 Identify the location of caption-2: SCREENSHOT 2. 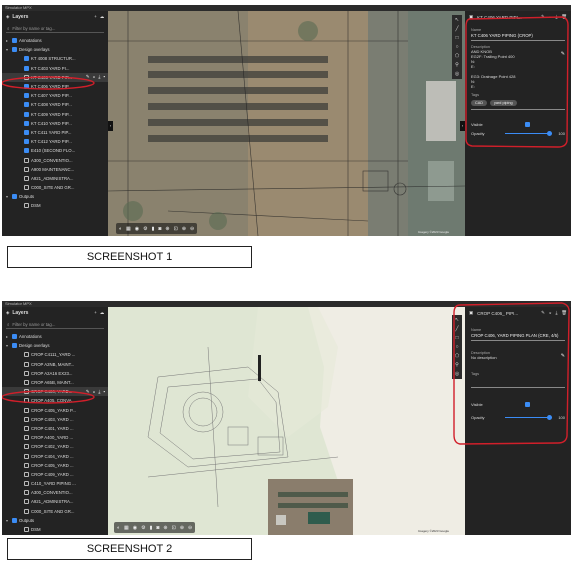
(129, 549).